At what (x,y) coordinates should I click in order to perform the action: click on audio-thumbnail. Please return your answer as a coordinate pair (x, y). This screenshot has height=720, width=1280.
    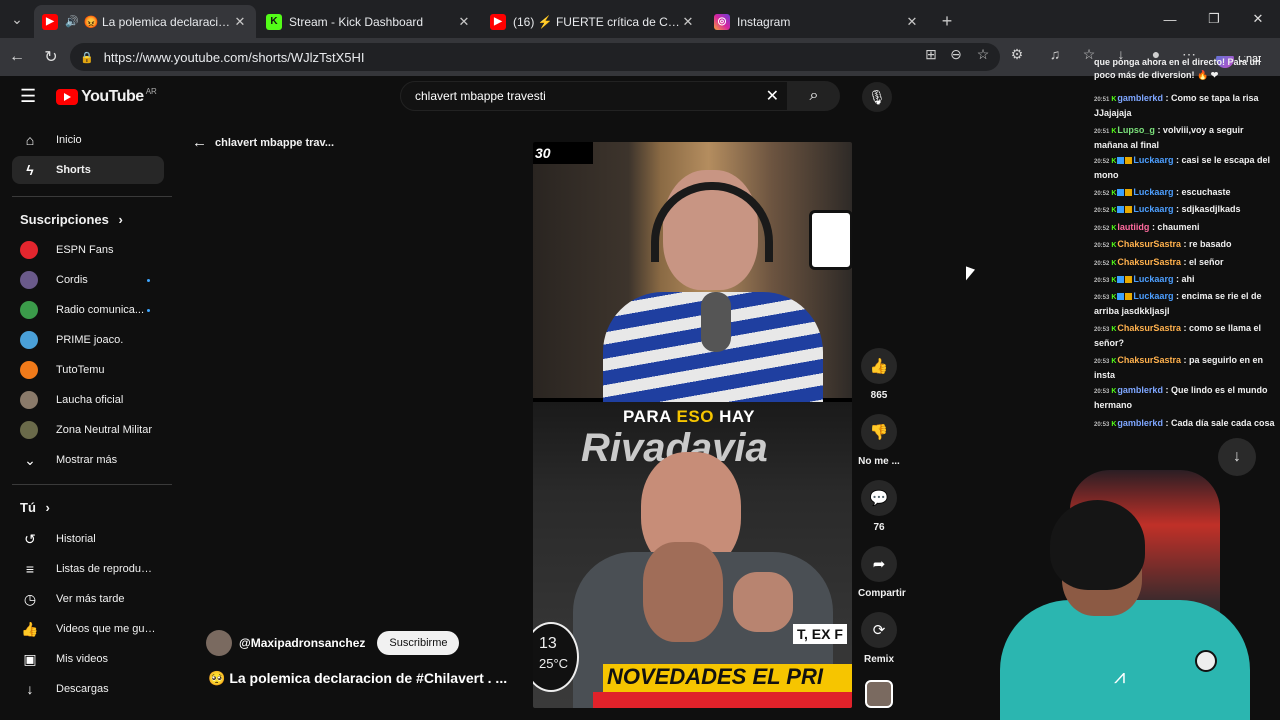
    Looking at the image, I should click on (879, 694).